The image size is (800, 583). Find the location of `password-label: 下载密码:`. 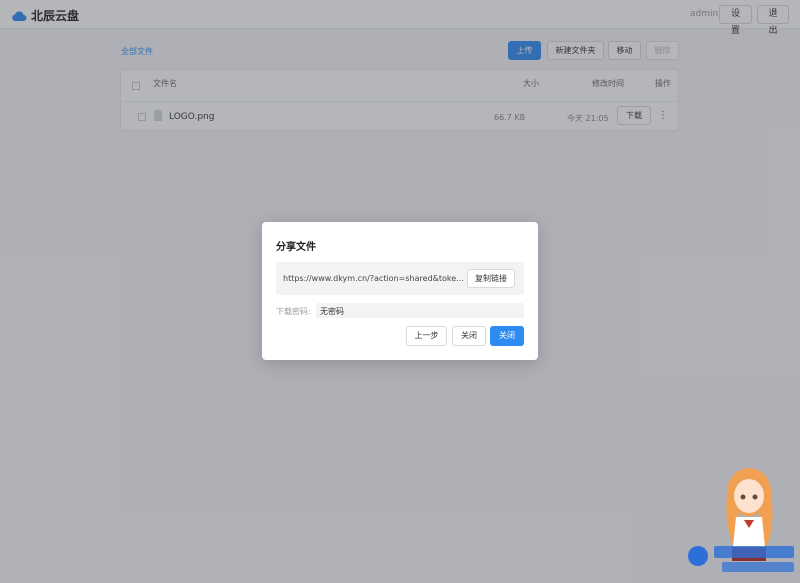

password-label: 下载密码: is located at coordinates (293, 311).